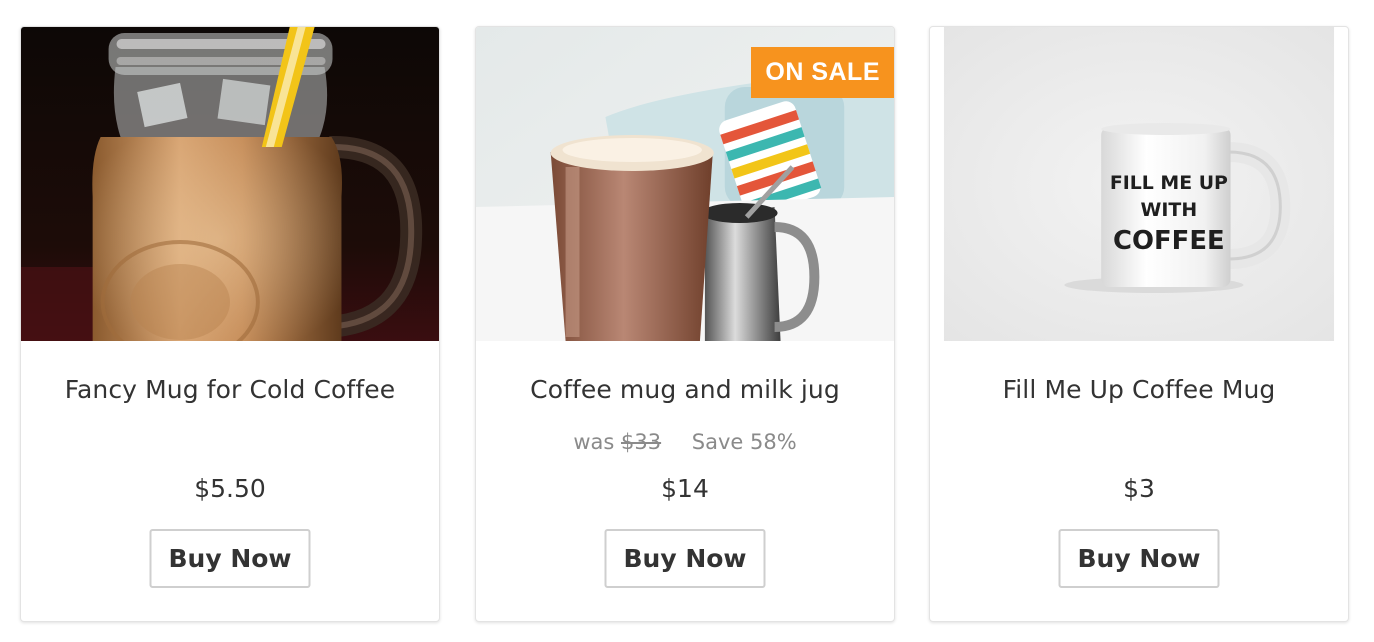 This screenshot has width=1374, height=642. I want to click on product-price: $3, so click(1139, 488).